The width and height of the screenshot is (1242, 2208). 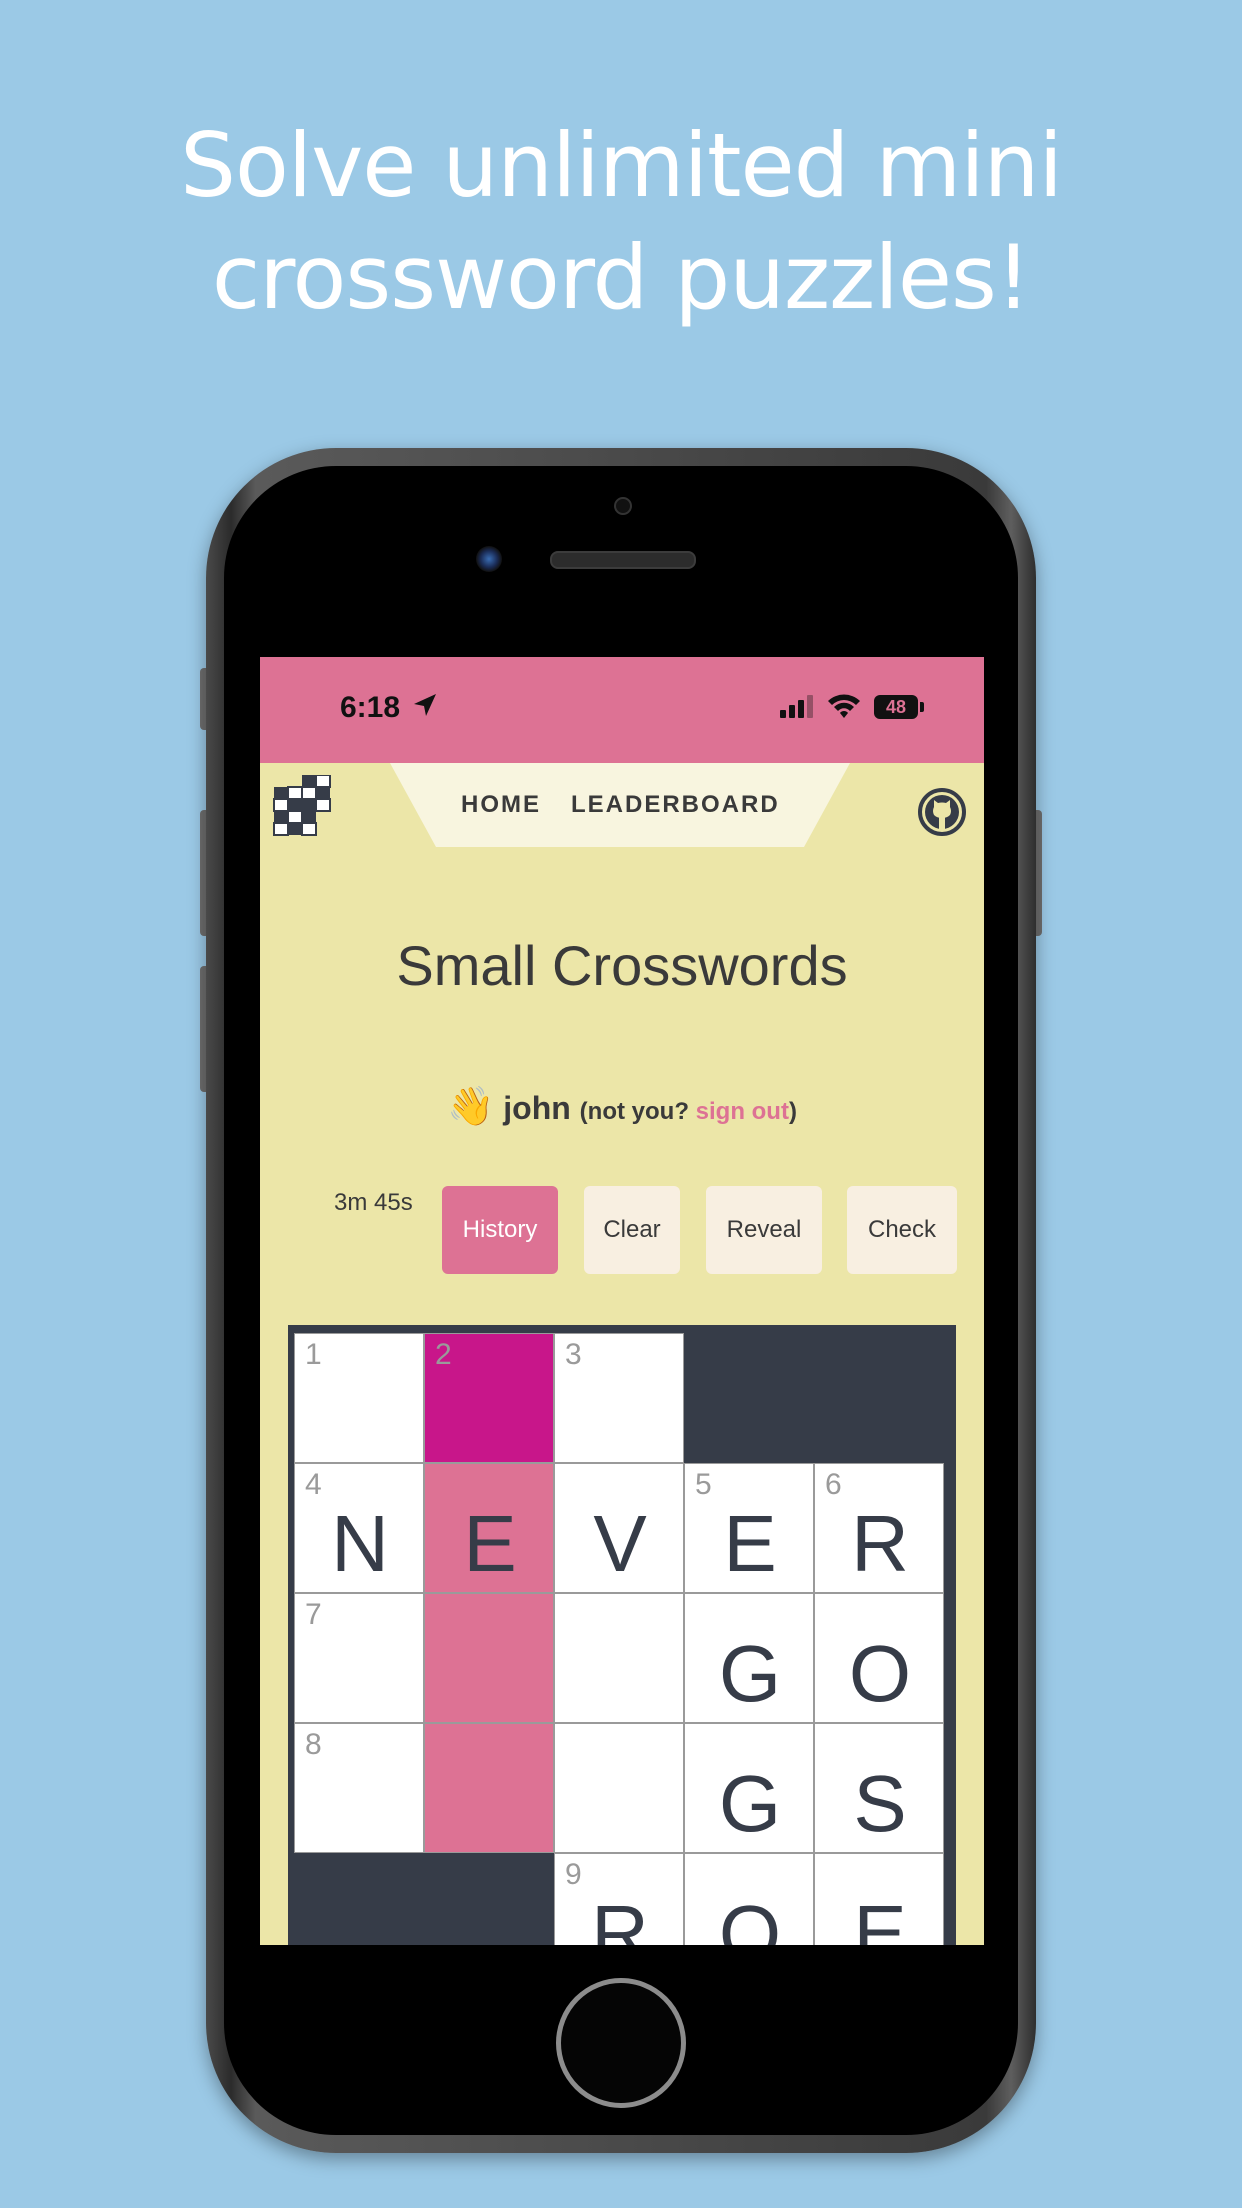 What do you see at coordinates (489, 1398) in the screenshot?
I see `grid-cell: 2` at bounding box center [489, 1398].